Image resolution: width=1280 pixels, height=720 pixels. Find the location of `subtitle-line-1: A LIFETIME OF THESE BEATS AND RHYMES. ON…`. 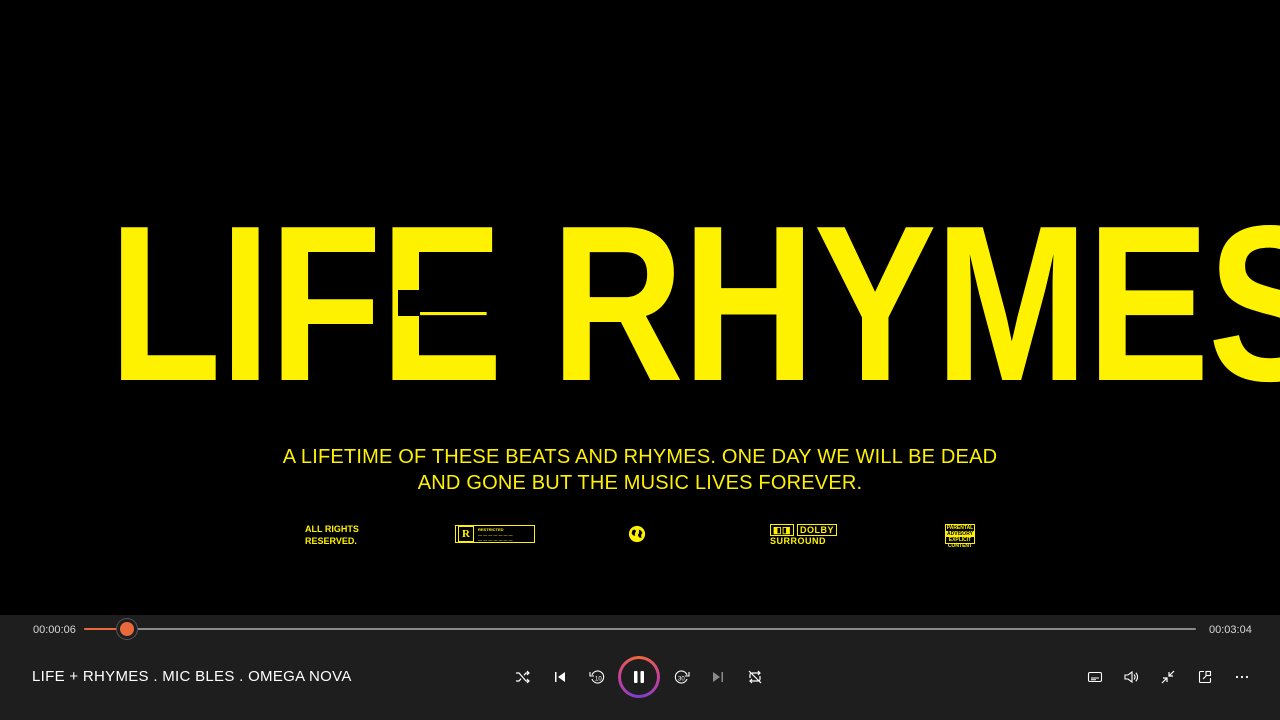

subtitle-line-1: A LIFETIME OF THESE BEATS AND RHYMES. ON… is located at coordinates (640, 457).